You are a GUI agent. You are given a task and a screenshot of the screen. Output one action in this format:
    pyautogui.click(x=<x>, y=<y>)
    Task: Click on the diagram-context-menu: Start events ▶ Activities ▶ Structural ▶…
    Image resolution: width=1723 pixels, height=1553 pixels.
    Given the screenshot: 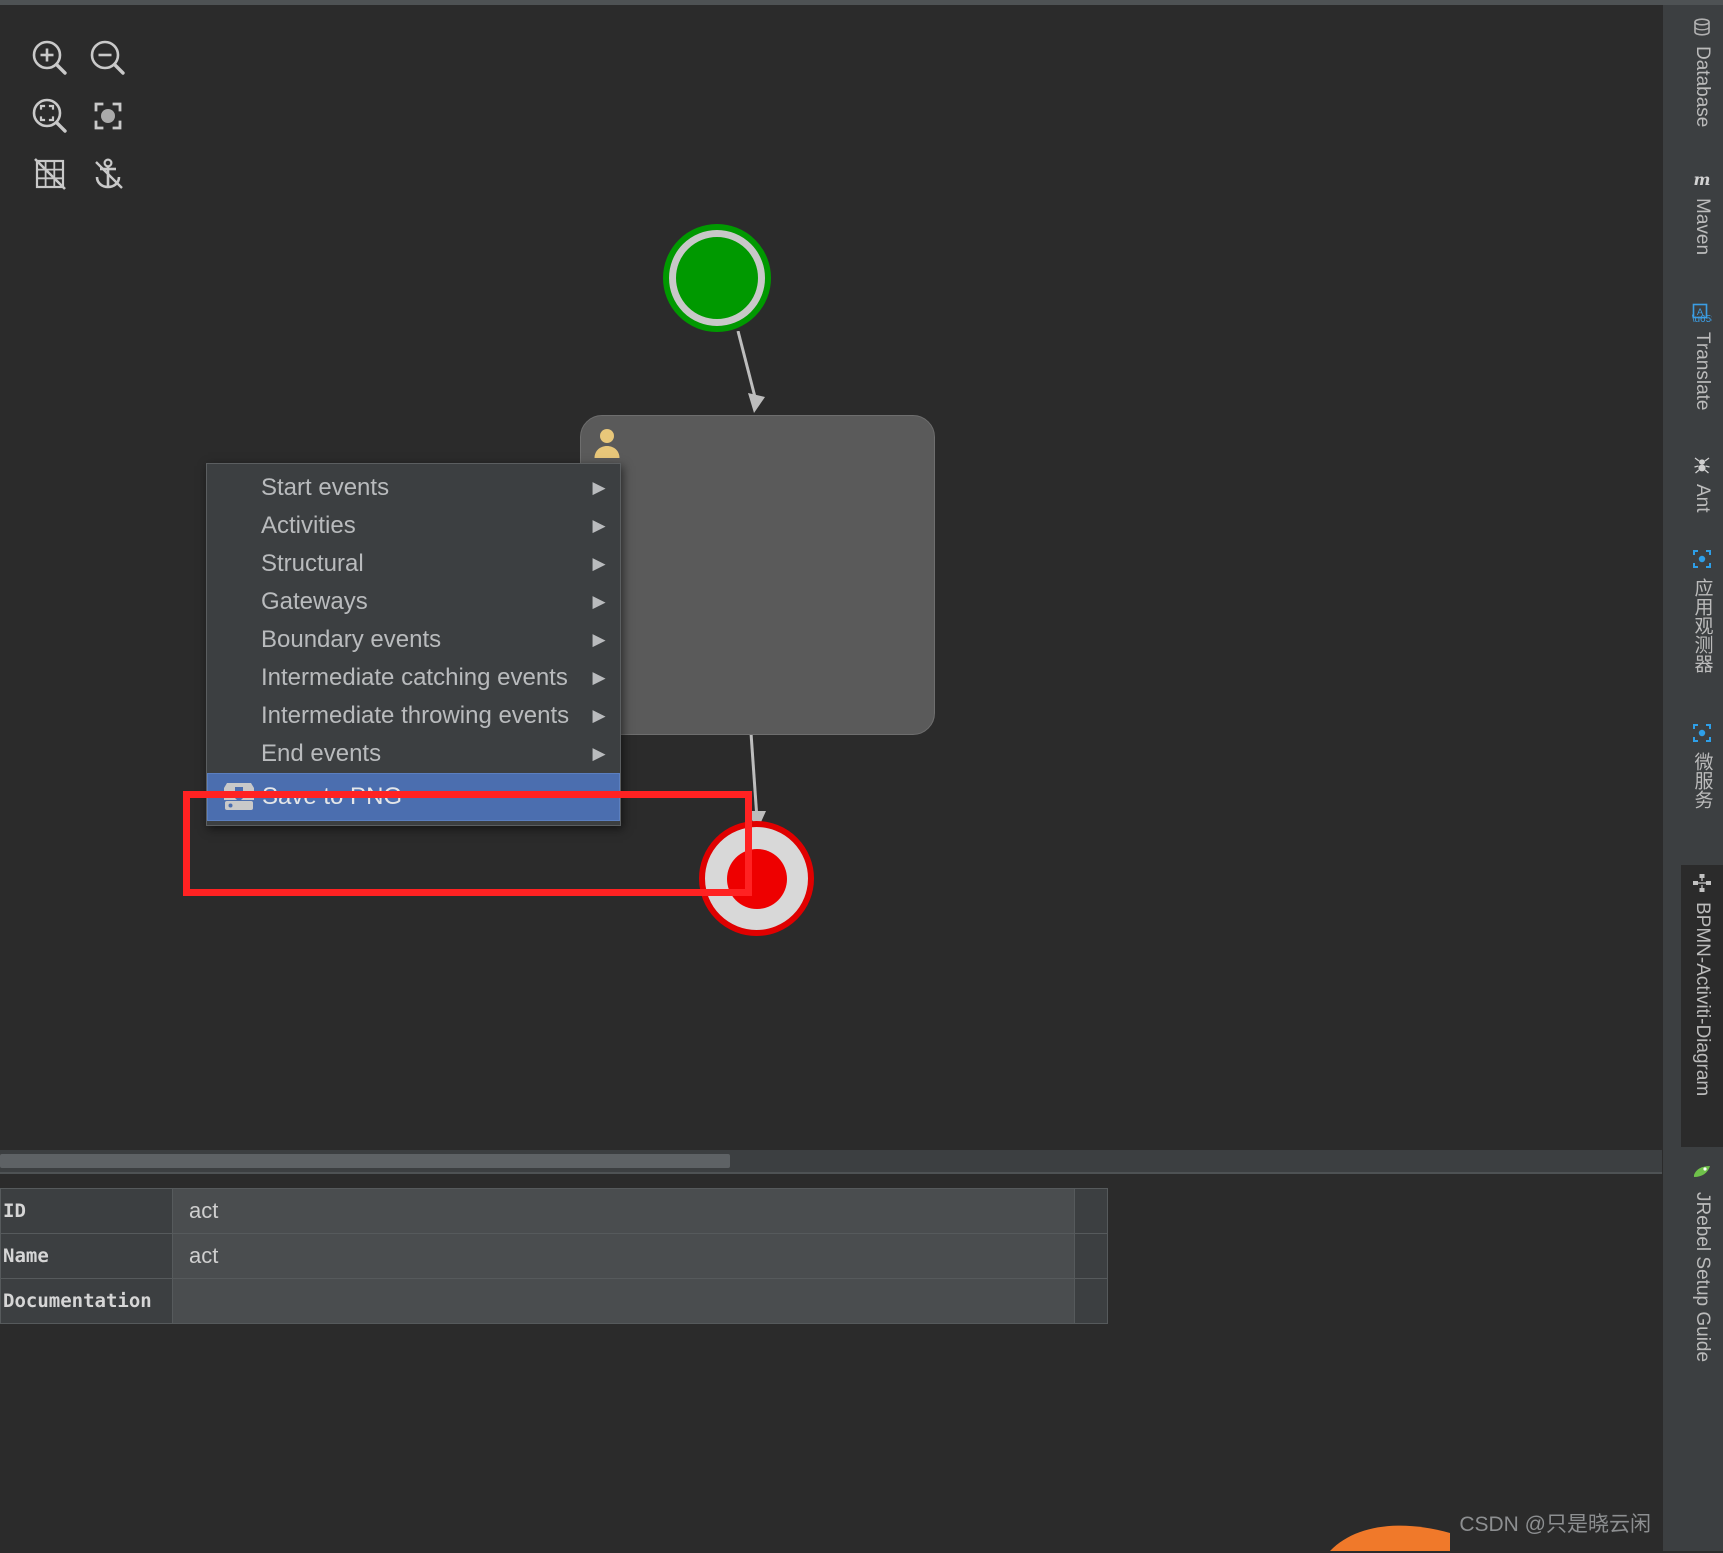 What is the action you would take?
    pyautogui.click(x=413, y=644)
    